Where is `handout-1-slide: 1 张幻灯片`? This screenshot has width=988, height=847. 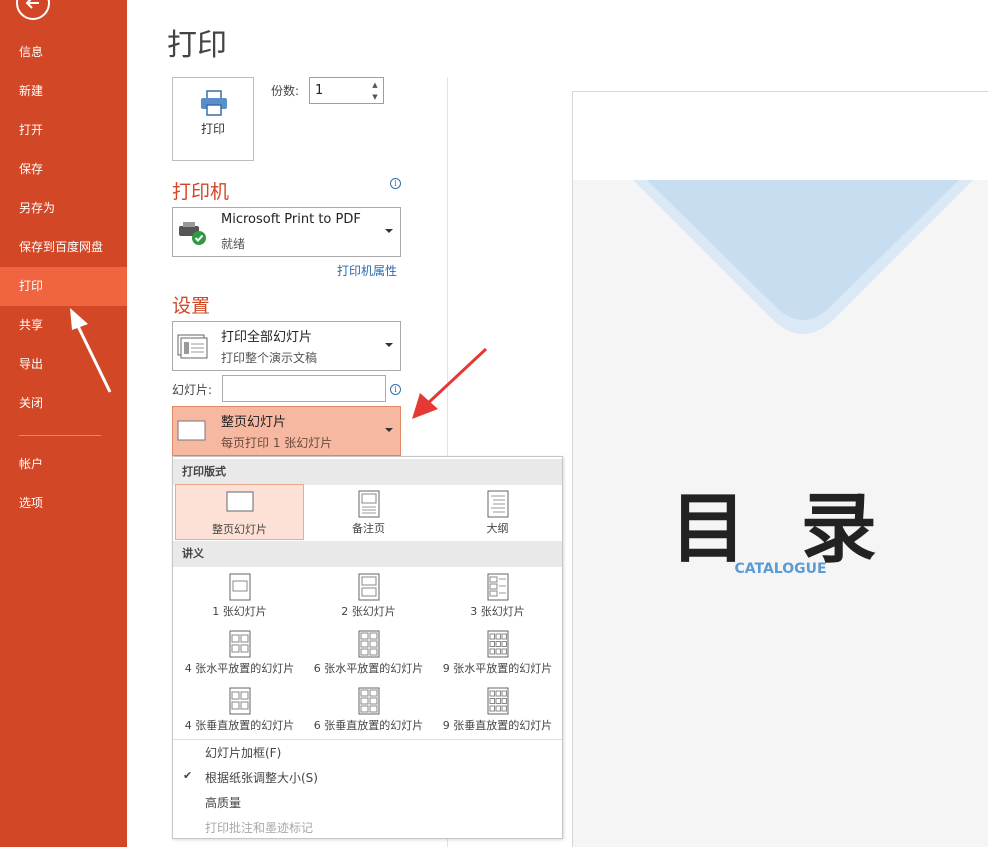
handout-1-slide: 1 张幻灯片 is located at coordinates (239, 595).